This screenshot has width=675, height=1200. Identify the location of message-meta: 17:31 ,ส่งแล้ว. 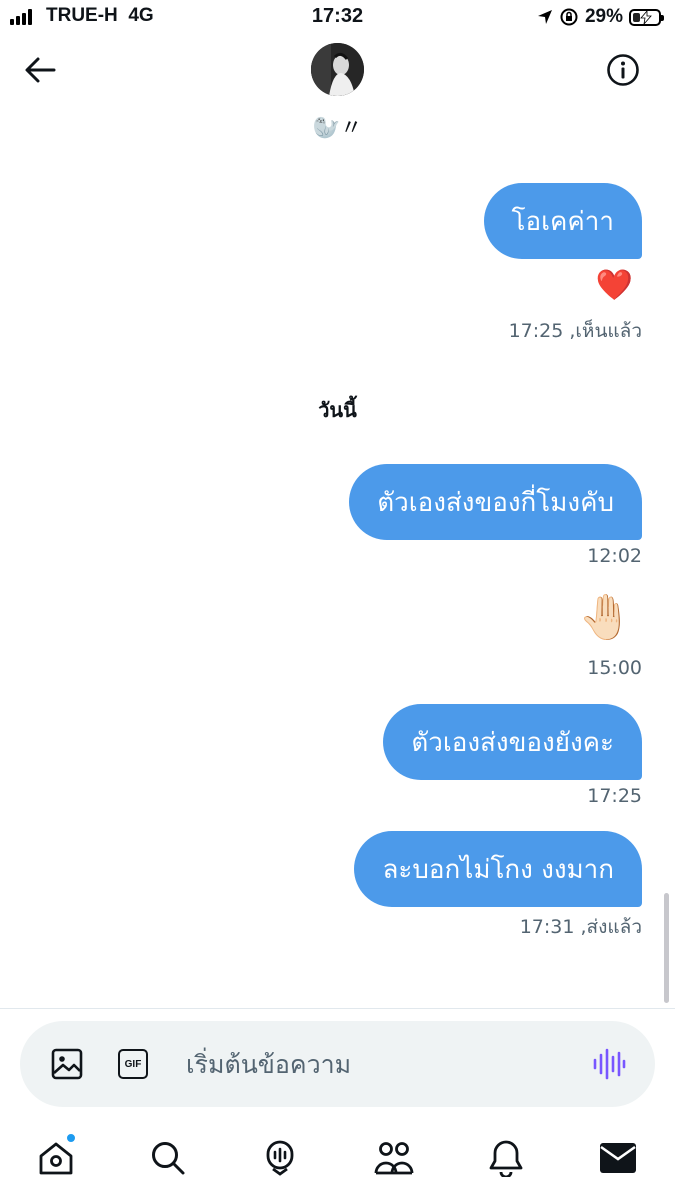
(580, 927).